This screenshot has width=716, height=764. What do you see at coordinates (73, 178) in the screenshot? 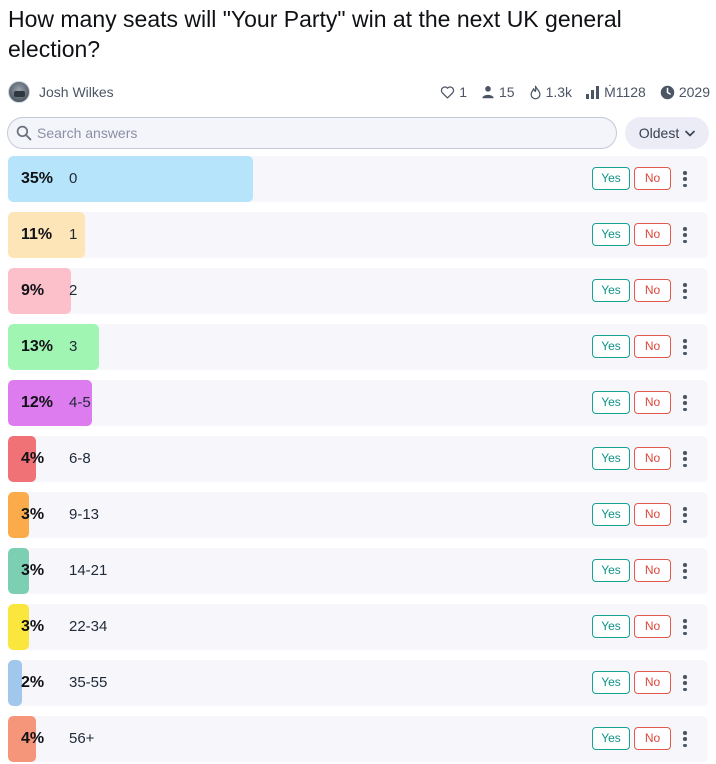
I see `answer-label: 0` at bounding box center [73, 178].